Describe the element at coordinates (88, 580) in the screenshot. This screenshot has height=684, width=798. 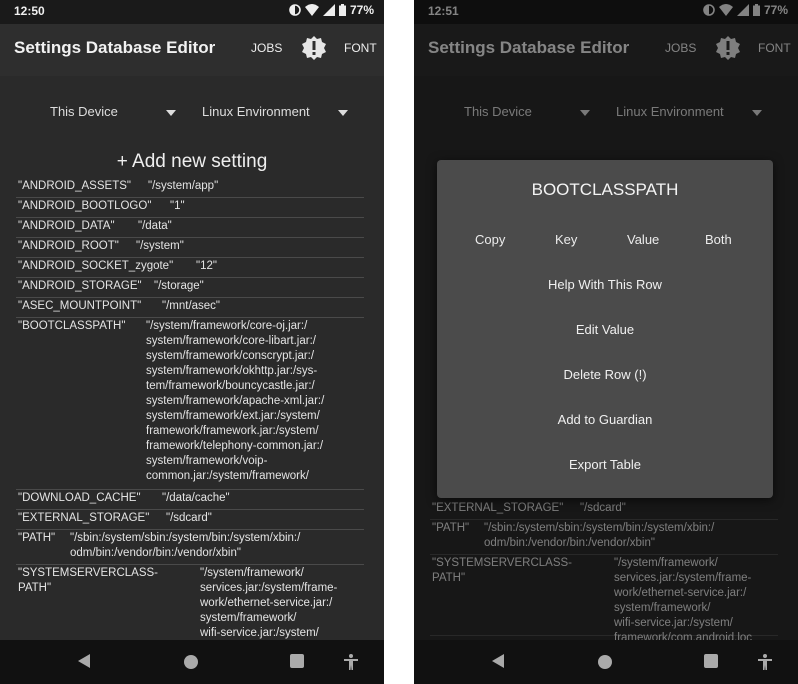
I see `setting-key: "SYSTEMSERVERCLASS- PATH"` at that location.